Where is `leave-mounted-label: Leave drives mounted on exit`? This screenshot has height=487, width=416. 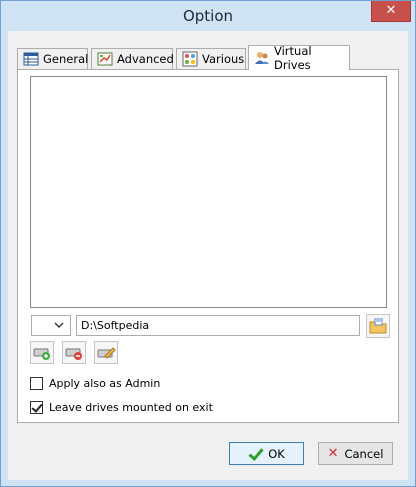 leave-mounted-label: Leave drives mounted on exit is located at coordinates (131, 407).